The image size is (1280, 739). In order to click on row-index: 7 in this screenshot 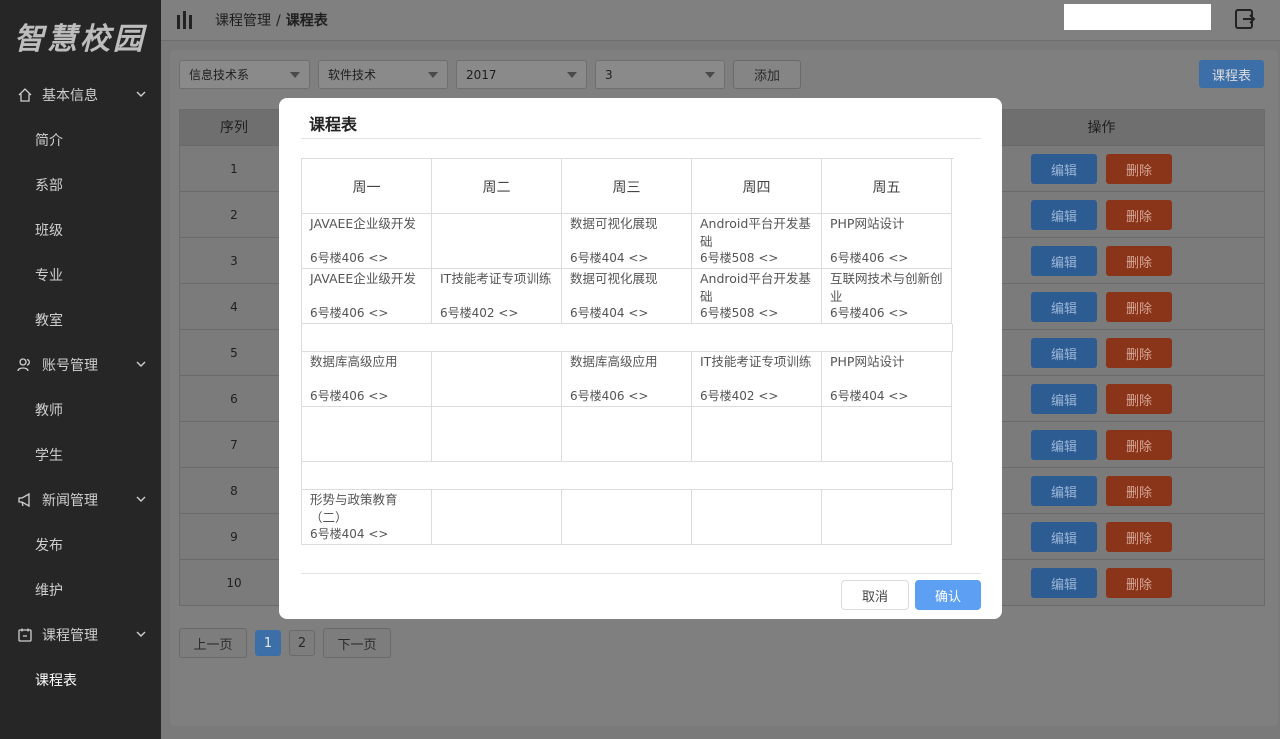, I will do `click(234, 445)`.